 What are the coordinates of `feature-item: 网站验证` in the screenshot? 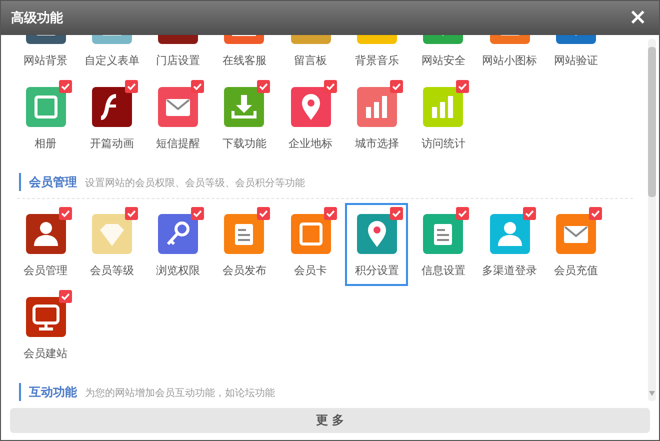 It's located at (576, 55).